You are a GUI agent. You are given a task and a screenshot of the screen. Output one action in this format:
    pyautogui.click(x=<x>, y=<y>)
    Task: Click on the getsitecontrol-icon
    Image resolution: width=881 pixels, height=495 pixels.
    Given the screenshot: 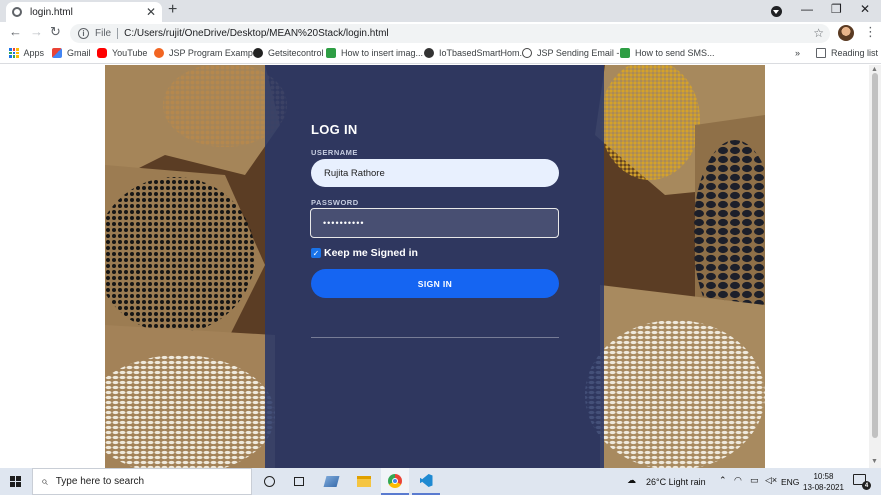 What is the action you would take?
    pyautogui.click(x=258, y=53)
    